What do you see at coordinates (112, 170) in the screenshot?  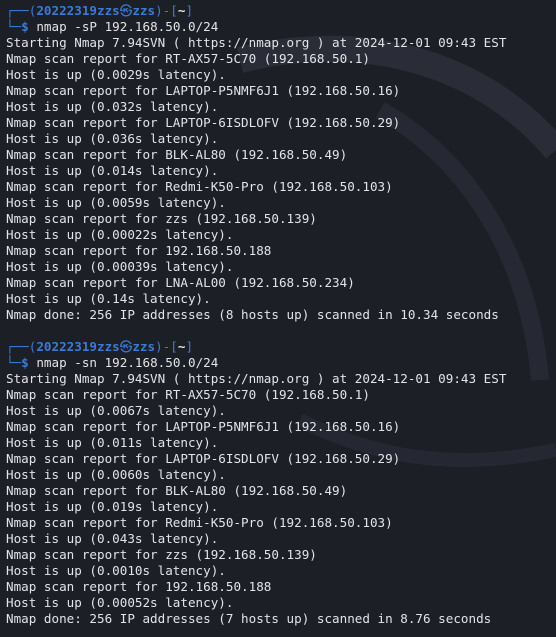 I see `output-line: Host is up (0.014s latency).` at bounding box center [112, 170].